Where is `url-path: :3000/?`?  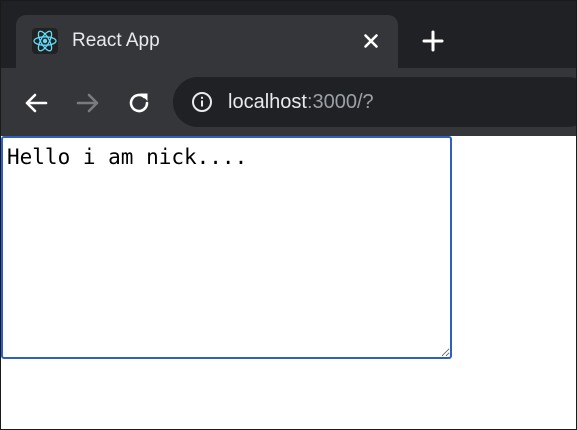
url-path: :3000/? is located at coordinates (340, 102).